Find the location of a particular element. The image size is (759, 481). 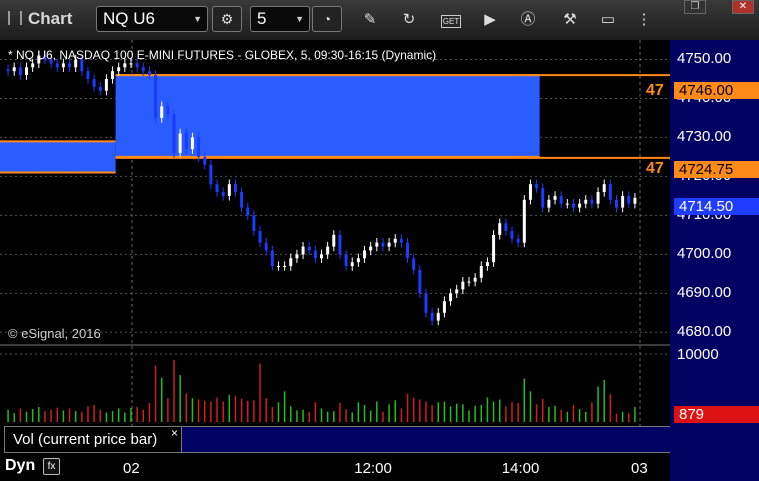

price-zone is located at coordinates (58, 157).